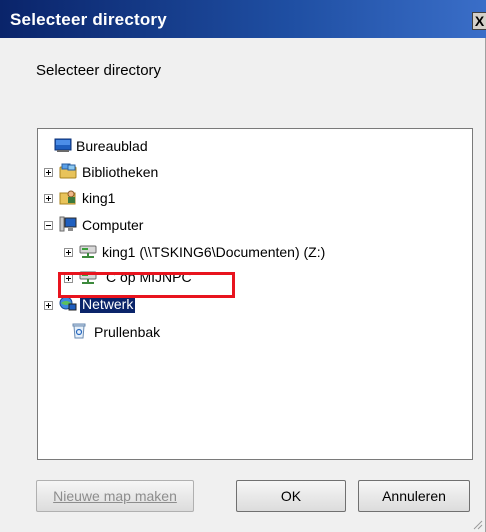  I want to click on new-folder-button-label: Nieuwe map maken, so click(115, 496).